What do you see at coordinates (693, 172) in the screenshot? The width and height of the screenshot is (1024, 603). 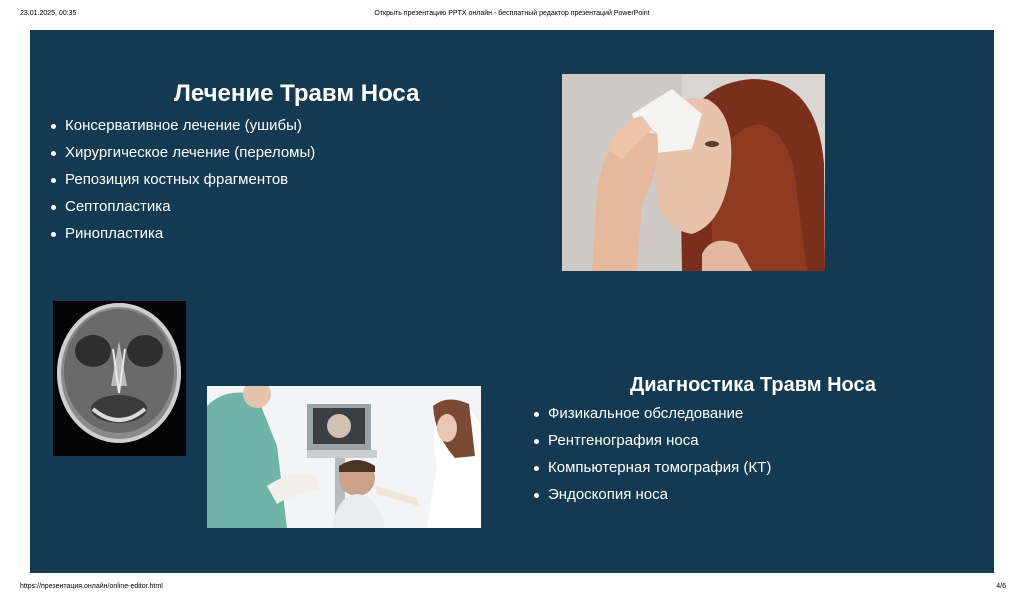 I see `woman-holding-tissue-to-nose-photo` at bounding box center [693, 172].